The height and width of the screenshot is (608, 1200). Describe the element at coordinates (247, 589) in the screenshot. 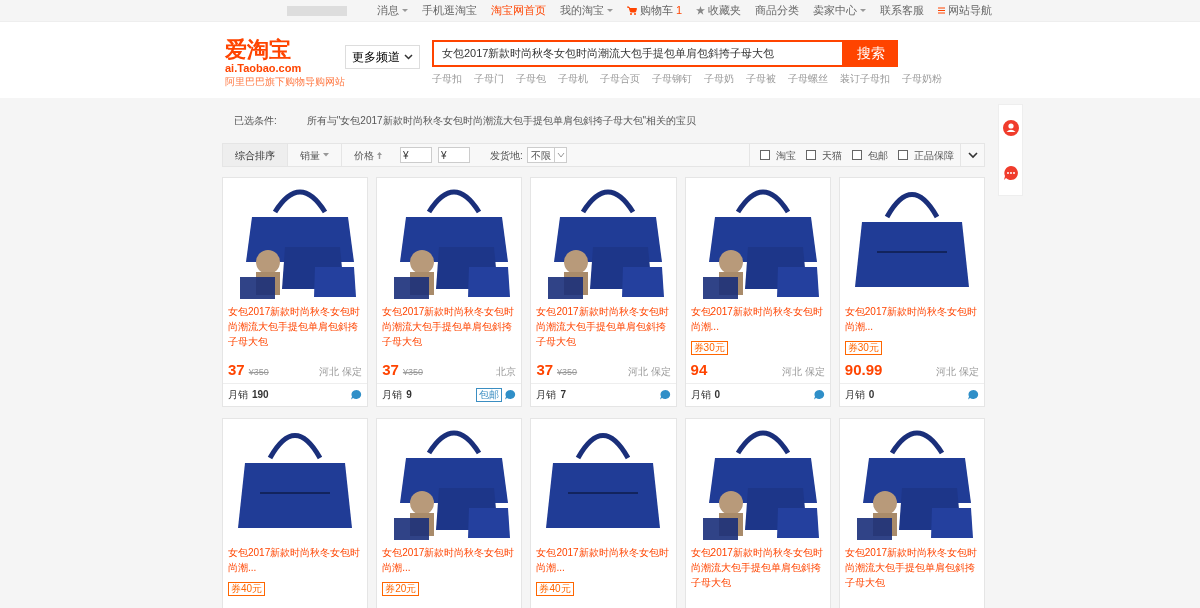

I see `coupon-tag: 券40元` at that location.